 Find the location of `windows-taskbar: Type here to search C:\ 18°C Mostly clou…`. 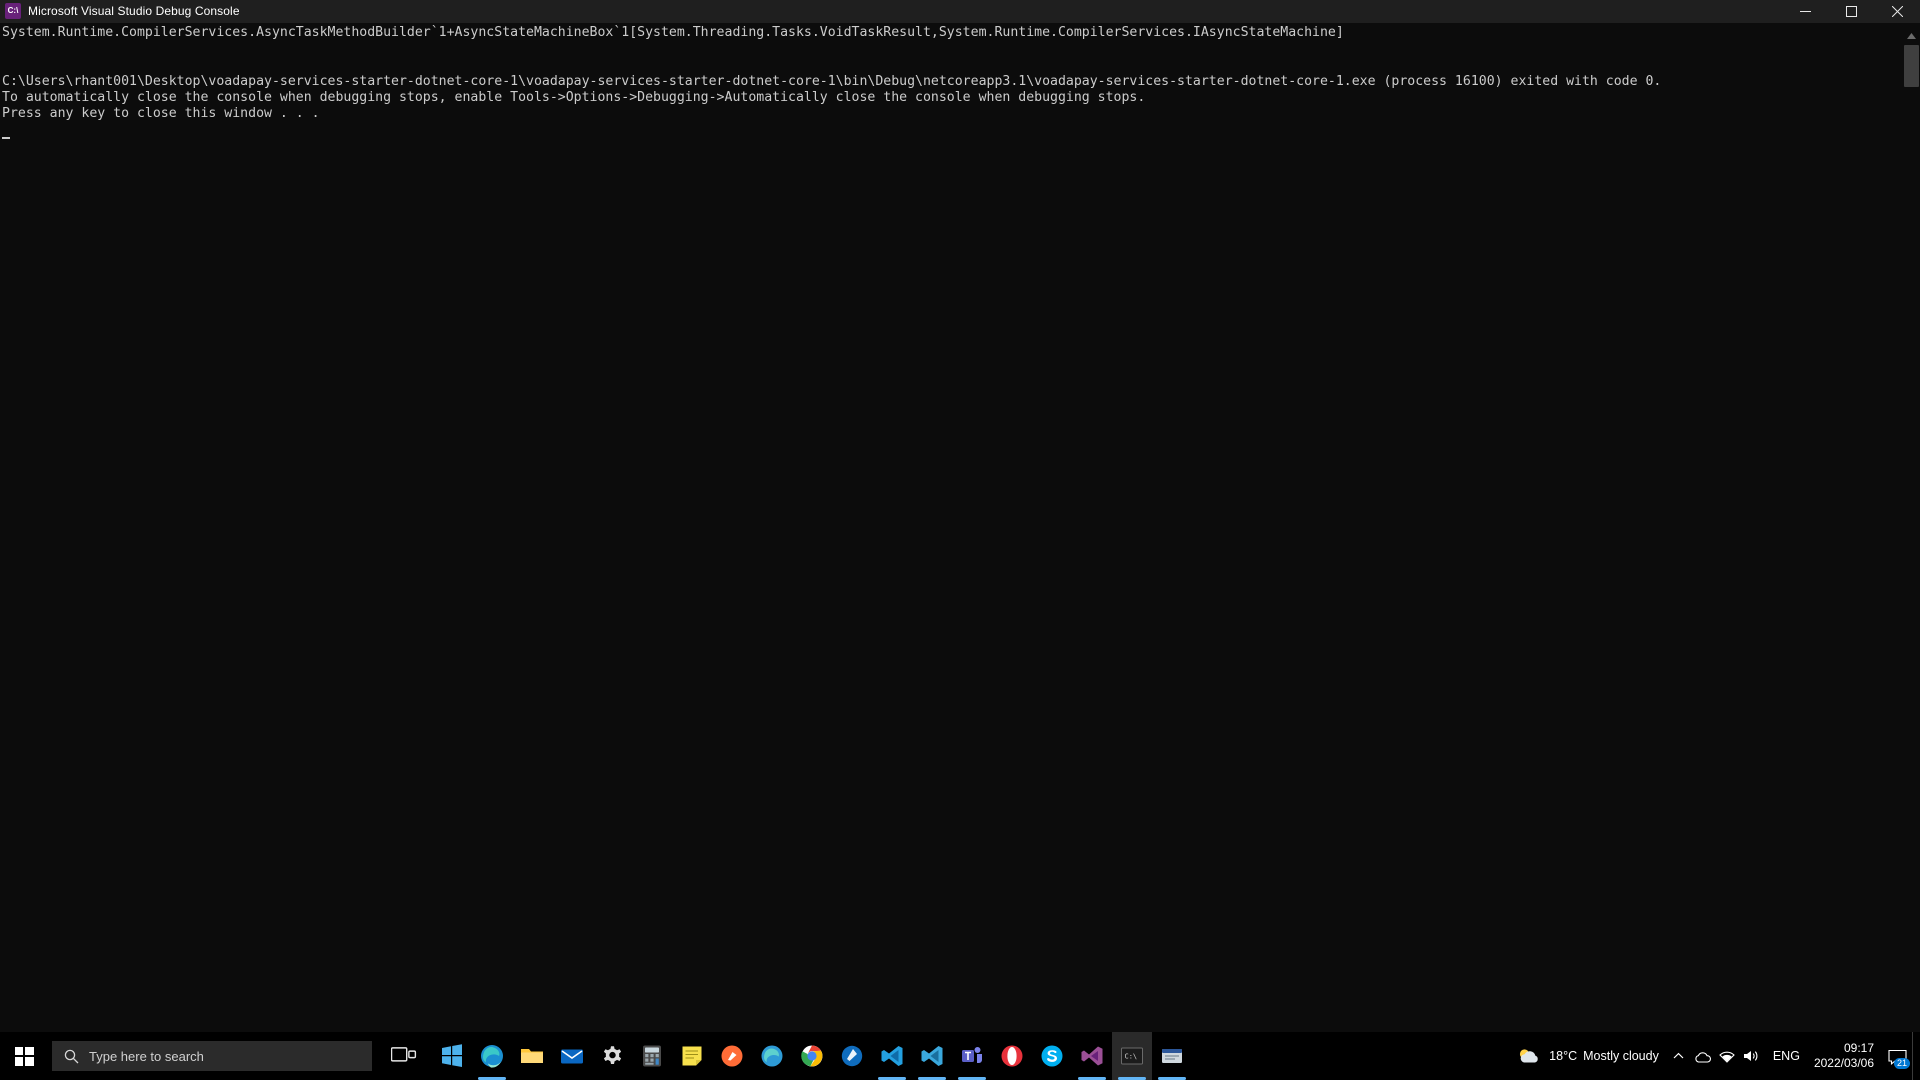

windows-taskbar: Type here to search C:\ 18°C Mostly clou… is located at coordinates (960, 1056).